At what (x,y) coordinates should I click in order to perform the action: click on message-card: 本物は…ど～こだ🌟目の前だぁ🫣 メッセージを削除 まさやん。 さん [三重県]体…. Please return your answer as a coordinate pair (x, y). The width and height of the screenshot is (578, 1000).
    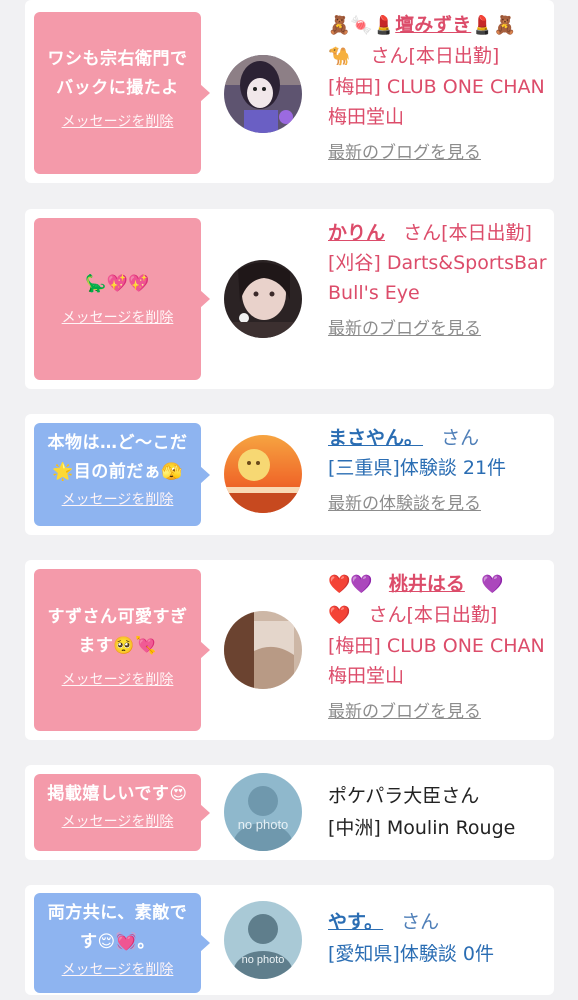
    Looking at the image, I should click on (289, 474).